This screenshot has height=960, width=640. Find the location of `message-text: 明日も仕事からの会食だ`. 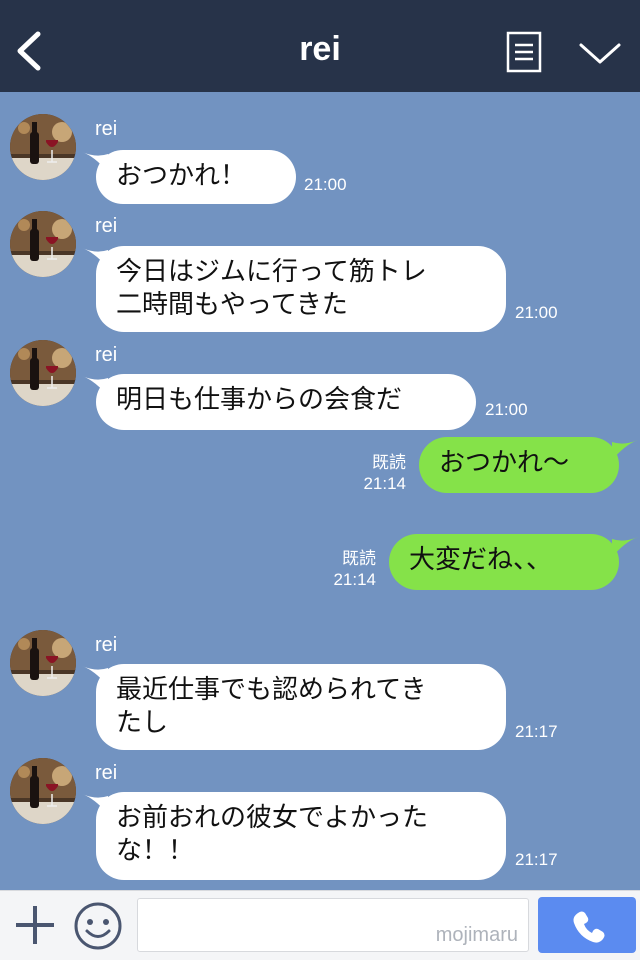

message-text: 明日も仕事からの会食だ is located at coordinates (259, 400).